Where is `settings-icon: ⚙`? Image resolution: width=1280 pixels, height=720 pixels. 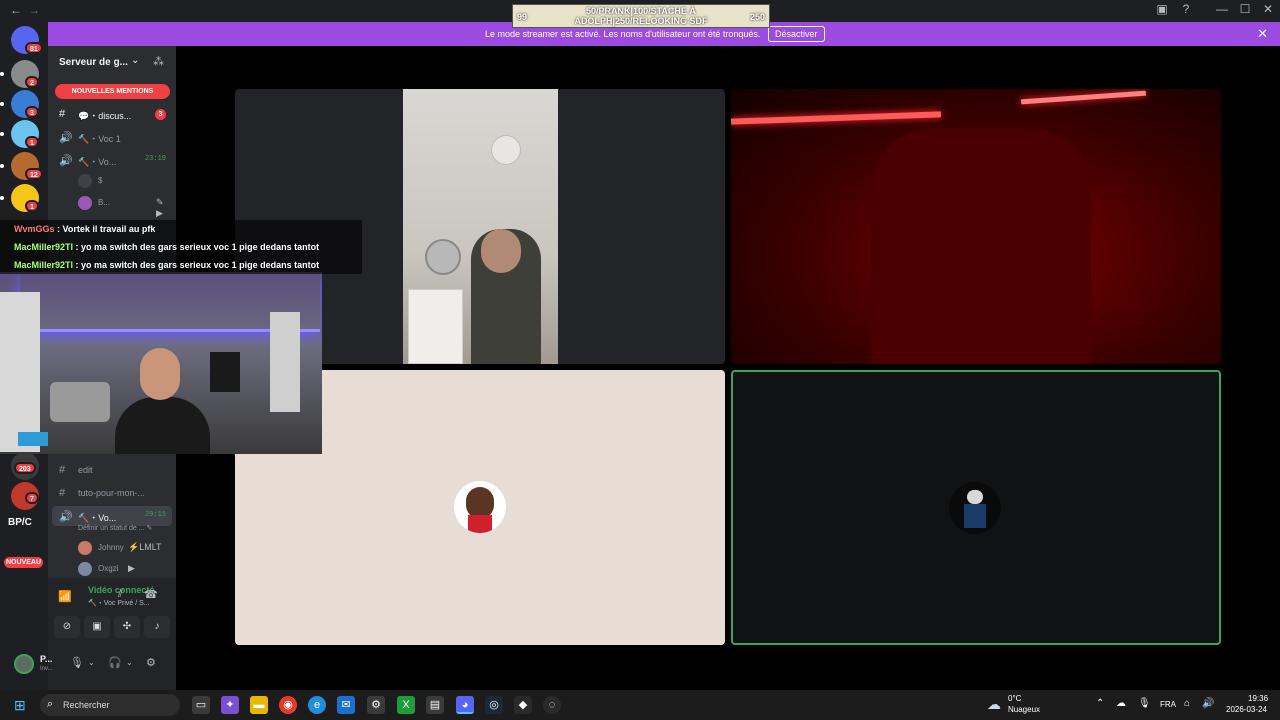 settings-icon: ⚙ is located at coordinates (376, 705).